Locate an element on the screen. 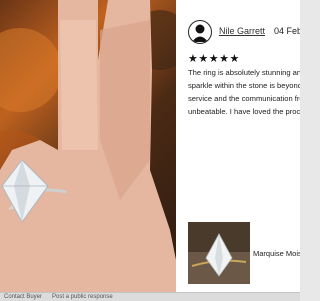  person-silhouette-icon is located at coordinates (200, 32).